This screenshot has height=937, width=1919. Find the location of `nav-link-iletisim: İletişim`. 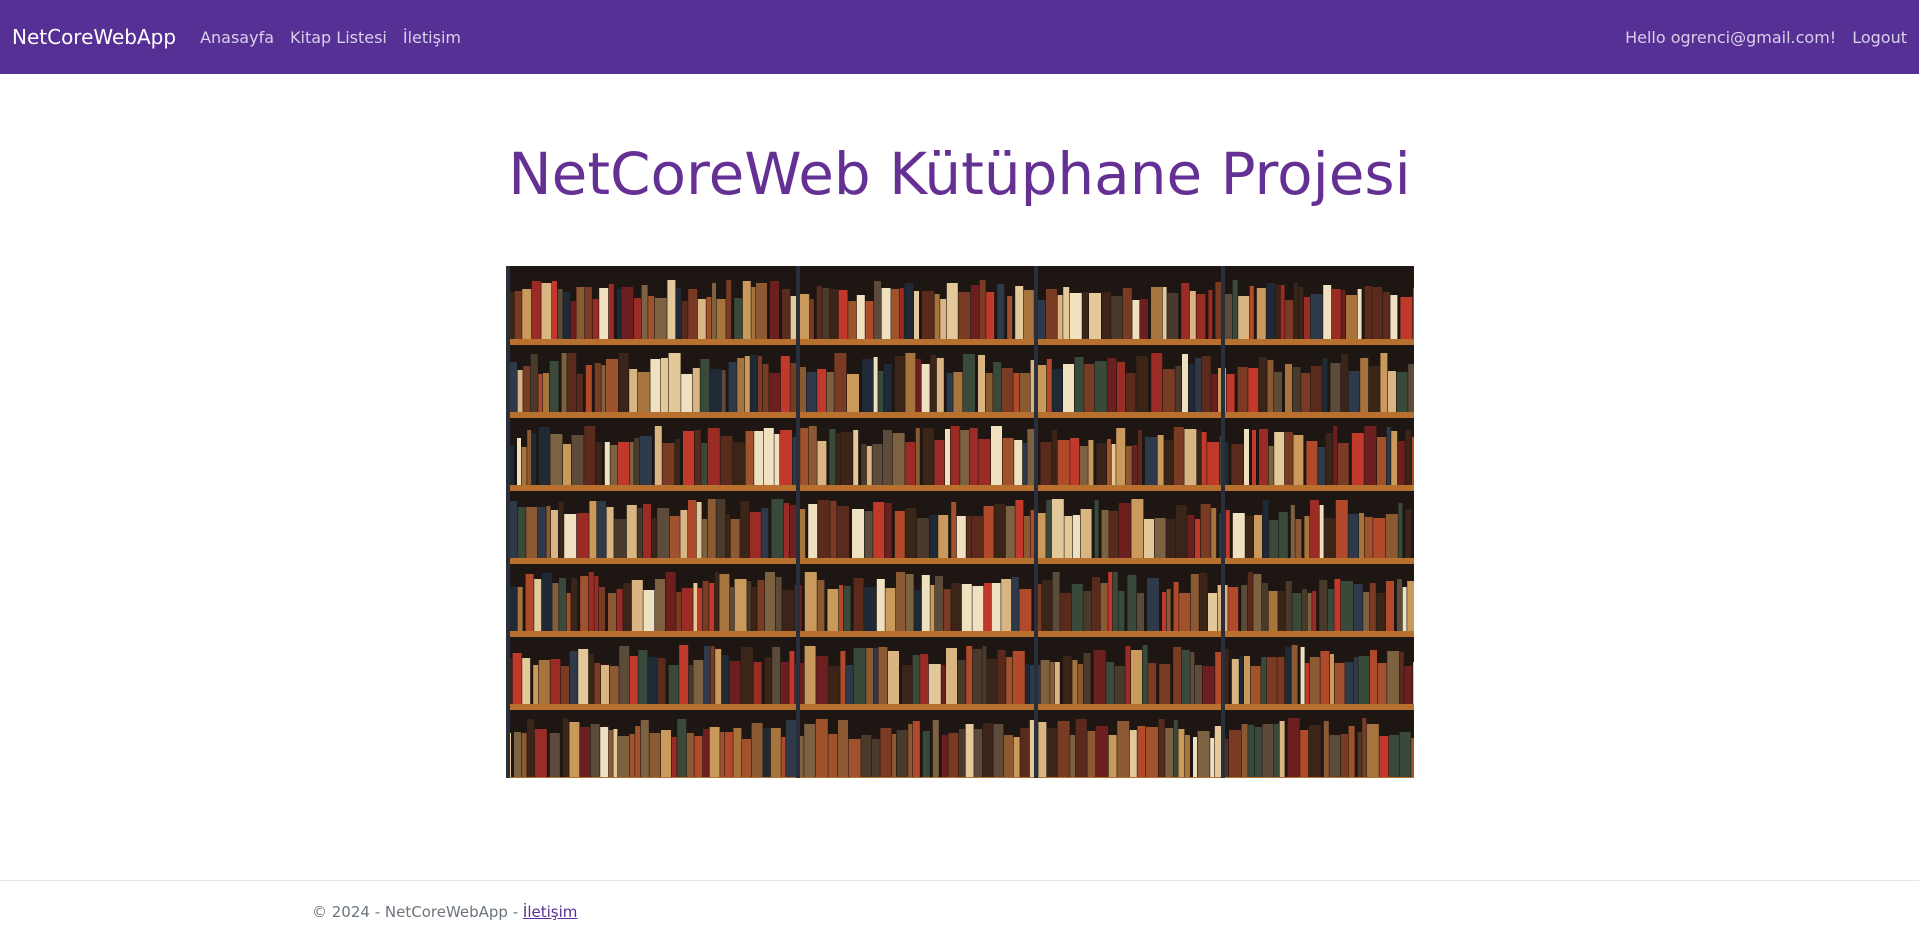

nav-link-iletisim: İletişim is located at coordinates (432, 37).